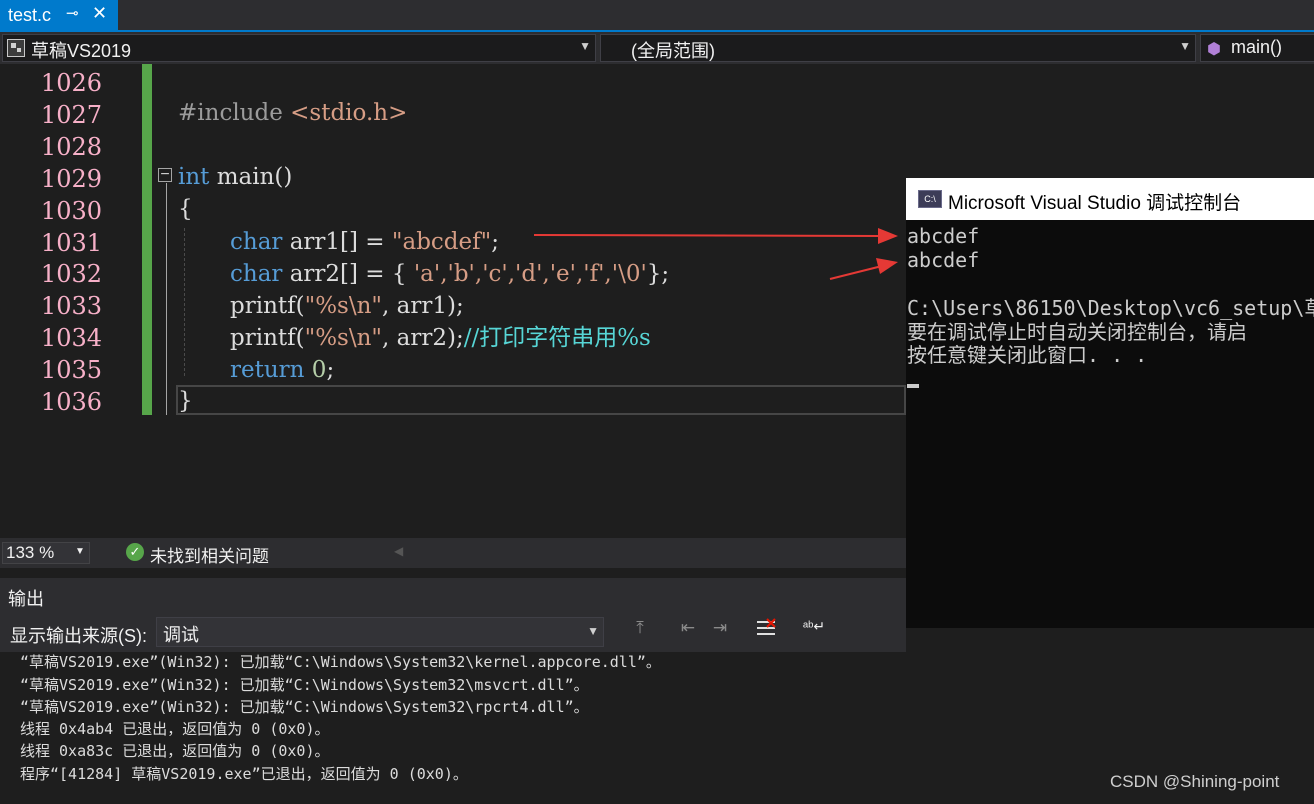 The height and width of the screenshot is (804, 1314). Describe the element at coordinates (147, 239) in the screenshot. I see `change-indicator-bar` at that location.